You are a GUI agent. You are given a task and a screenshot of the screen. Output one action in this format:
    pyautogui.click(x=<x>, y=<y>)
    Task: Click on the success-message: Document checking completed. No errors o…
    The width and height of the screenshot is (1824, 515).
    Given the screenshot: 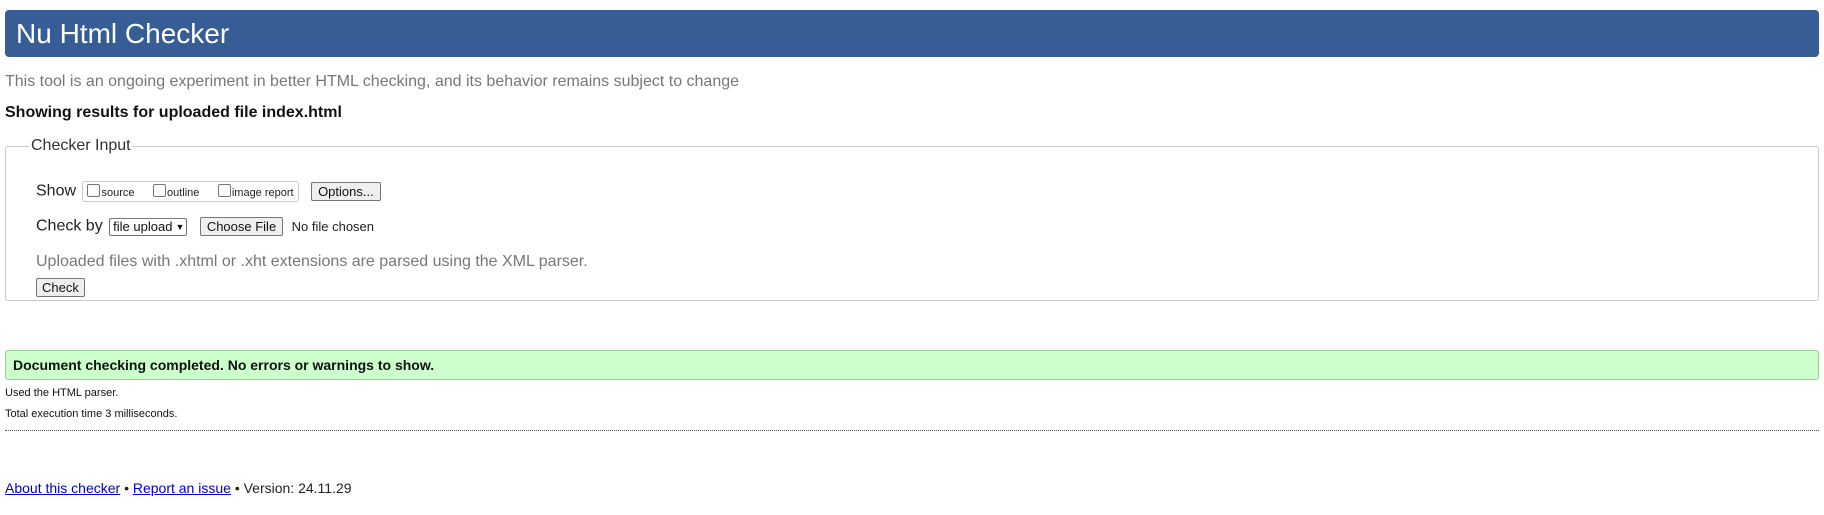 What is the action you would take?
    pyautogui.click(x=912, y=365)
    